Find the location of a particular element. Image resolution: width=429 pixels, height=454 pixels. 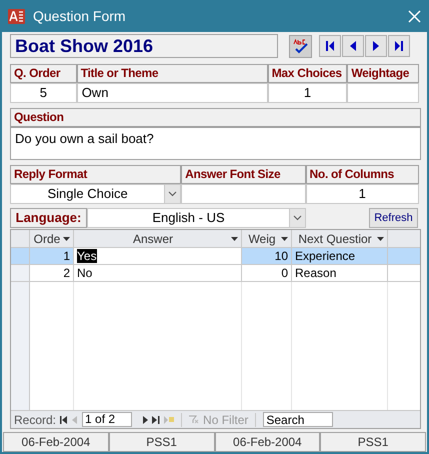

input-field: Own is located at coordinates (172, 93).